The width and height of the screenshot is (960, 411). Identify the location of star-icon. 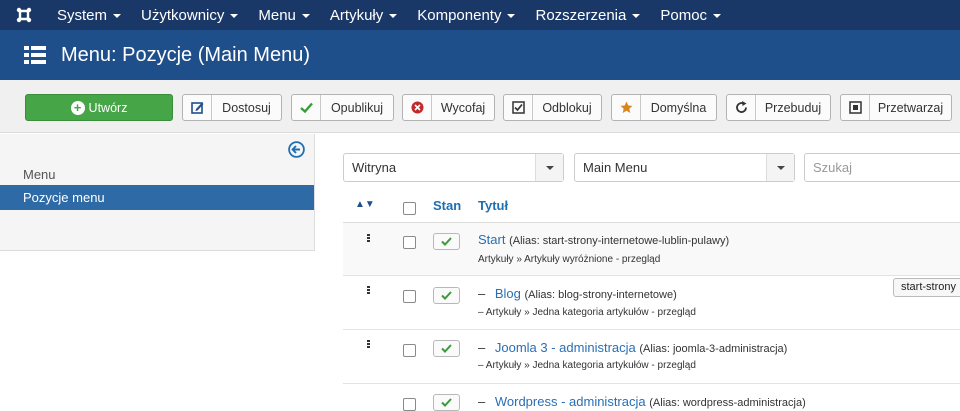
(626, 107).